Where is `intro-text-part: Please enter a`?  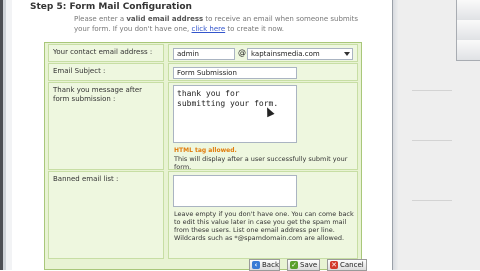
intro-text-part: Please enter a is located at coordinates (100, 19).